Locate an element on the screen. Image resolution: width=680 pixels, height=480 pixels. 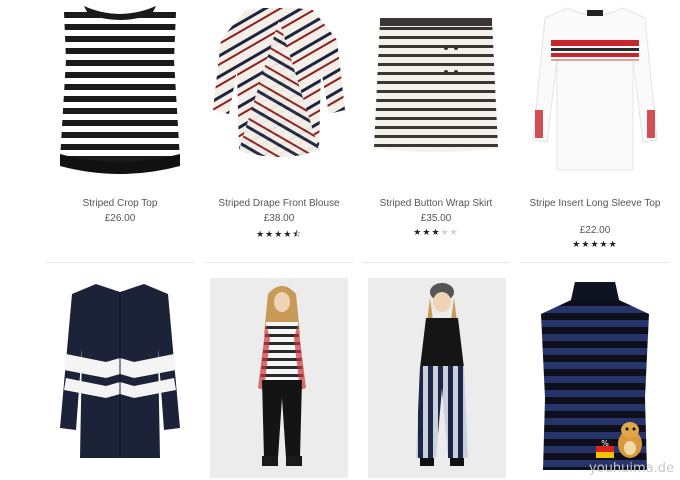
product-price: £38.00 is located at coordinates (279, 218).